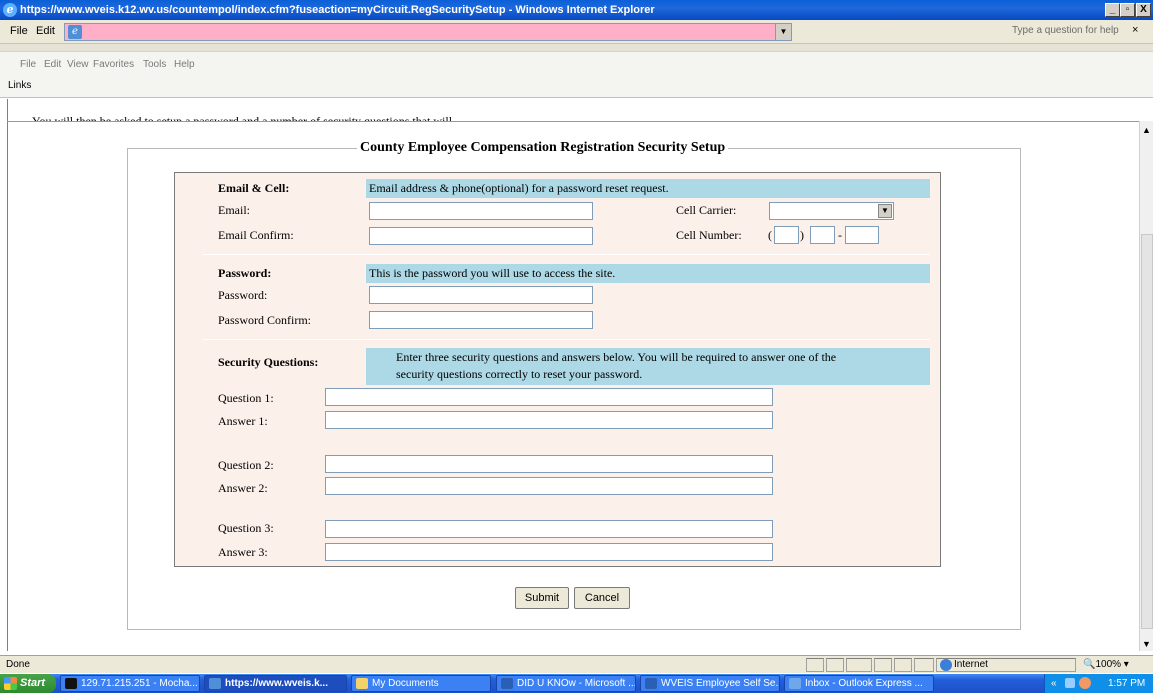  I want to click on cell-prefix-field, so click(822, 235).